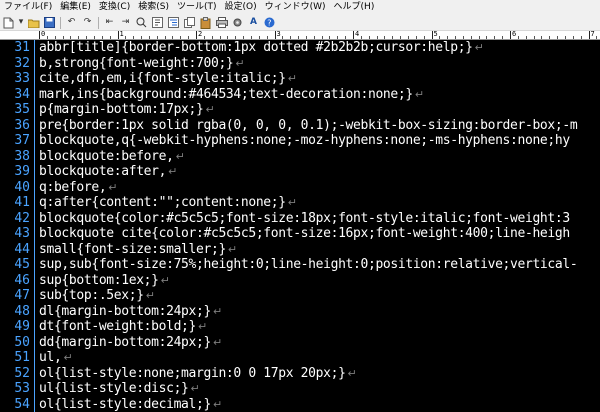  What do you see at coordinates (300, 203) in the screenshot?
I see `code-line: 41 q:after{content:"";content:none;} ↵` at bounding box center [300, 203].